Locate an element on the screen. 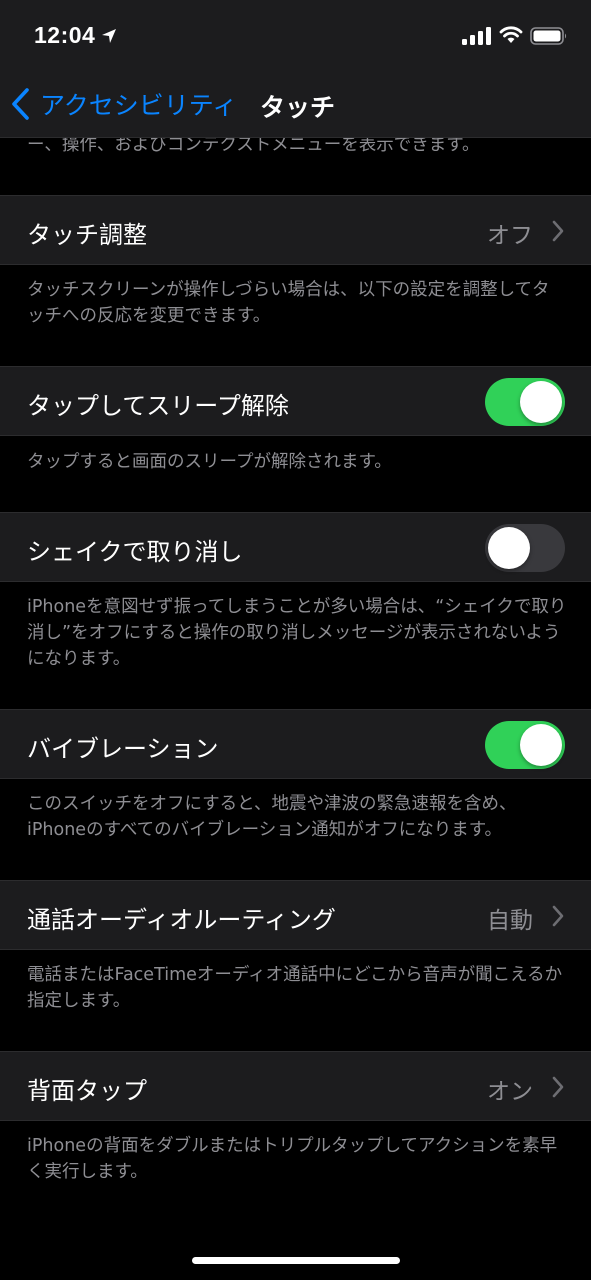 This screenshot has height=1280, width=591. tap-to-wake-toggle is located at coordinates (525, 402).